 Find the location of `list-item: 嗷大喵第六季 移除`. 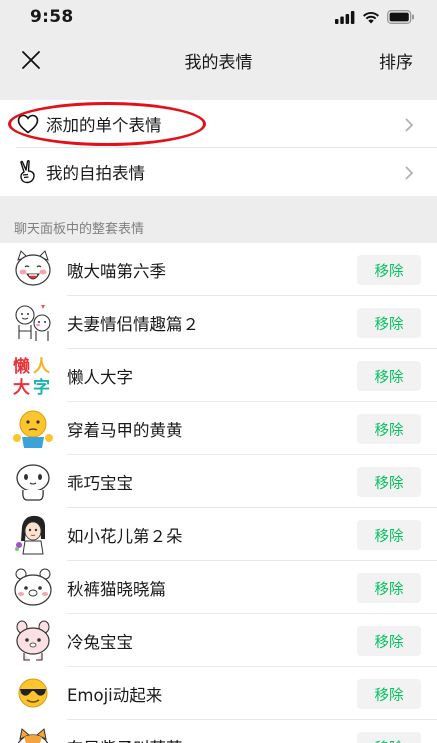

list-item: 嗷大喵第六季 移除 is located at coordinates (218, 269).